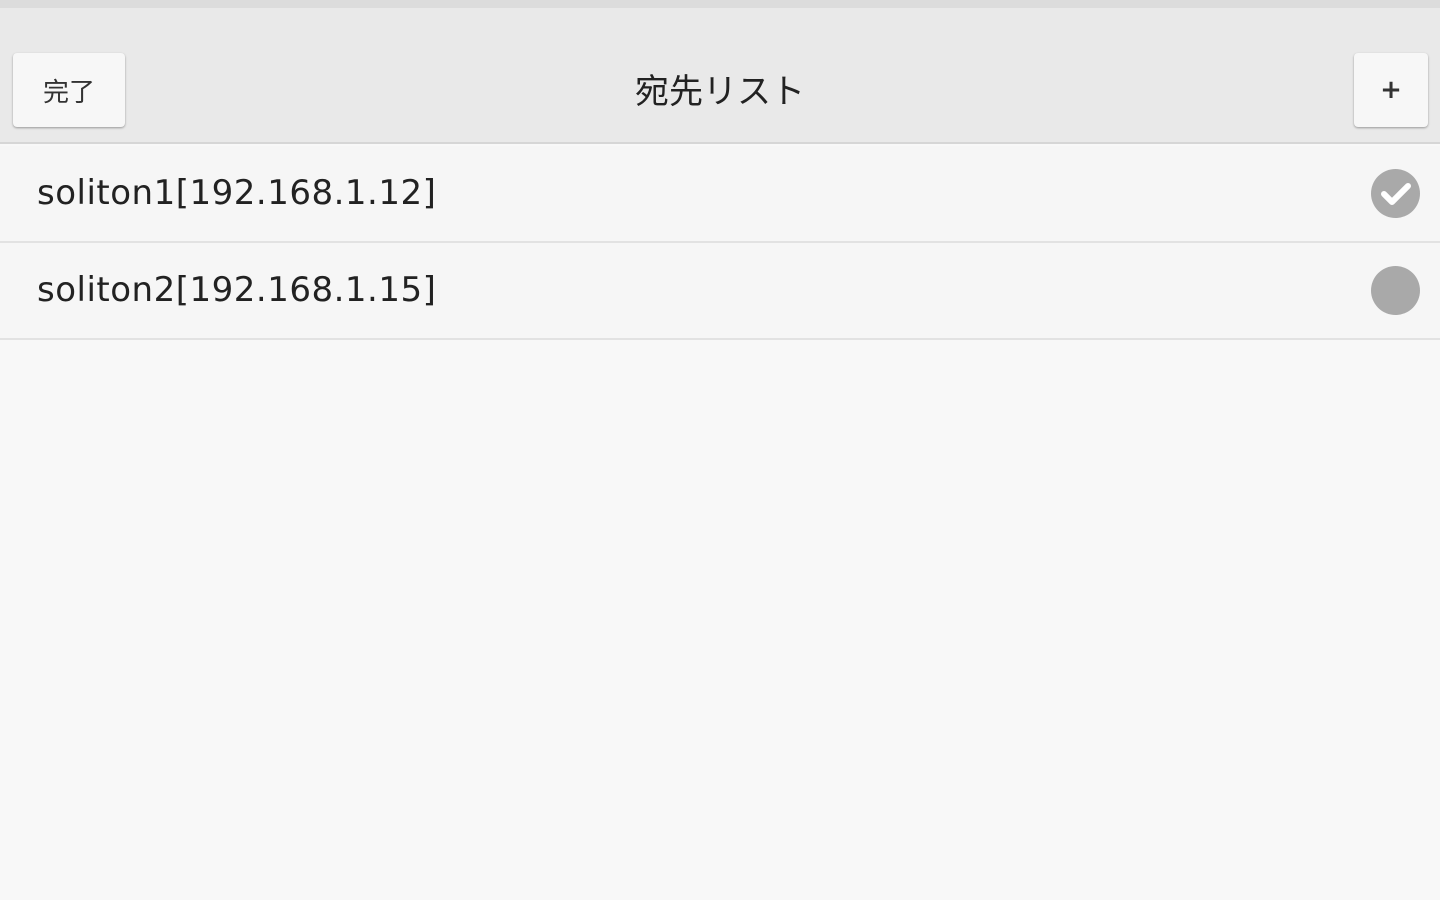 This screenshot has height=900, width=1440. I want to click on list-item: soliton2[192.168.1.15], so click(720, 291).